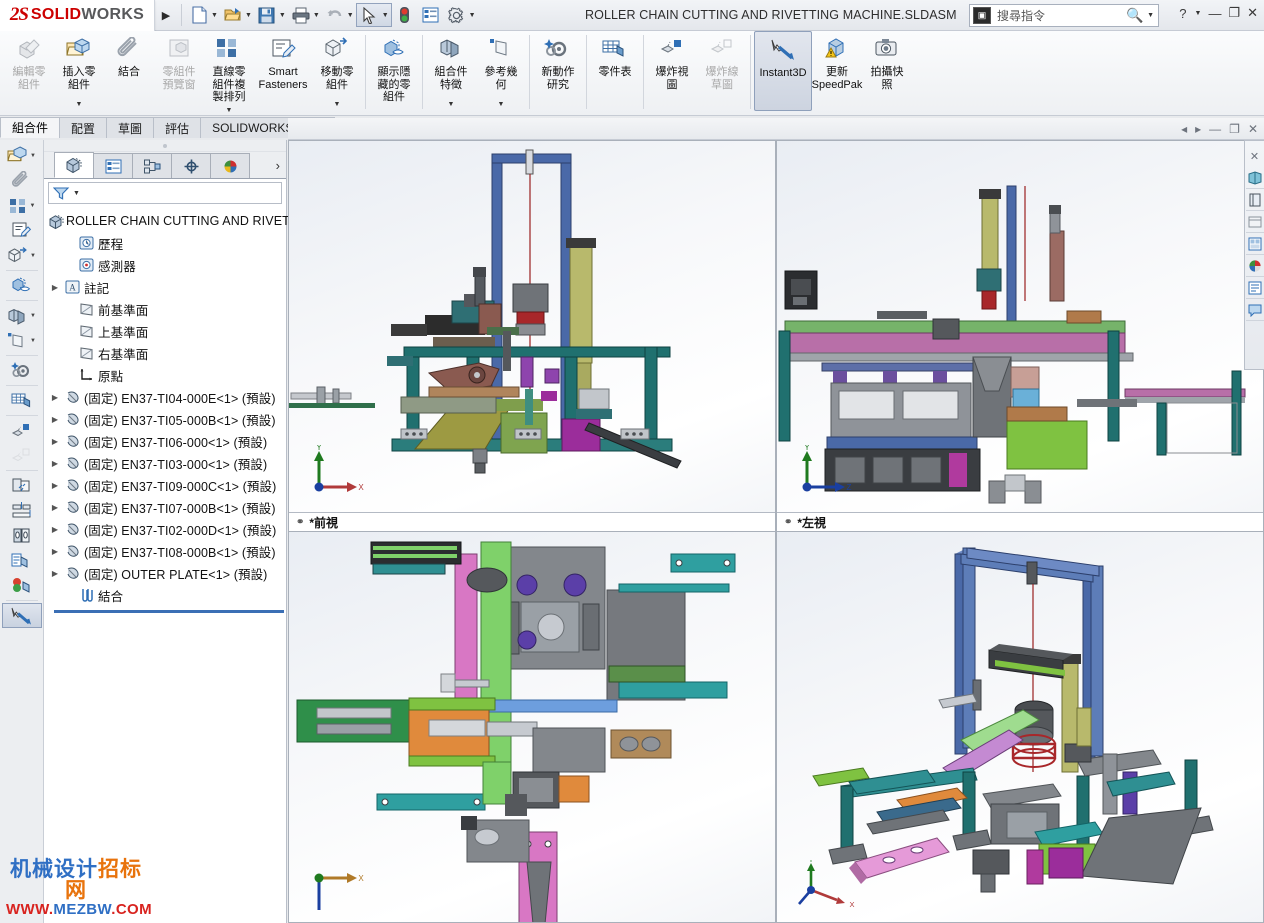 The width and height of the screenshot is (1264, 923). I want to click on ribbon-bill-of-materials: 零件表, so click(615, 71).